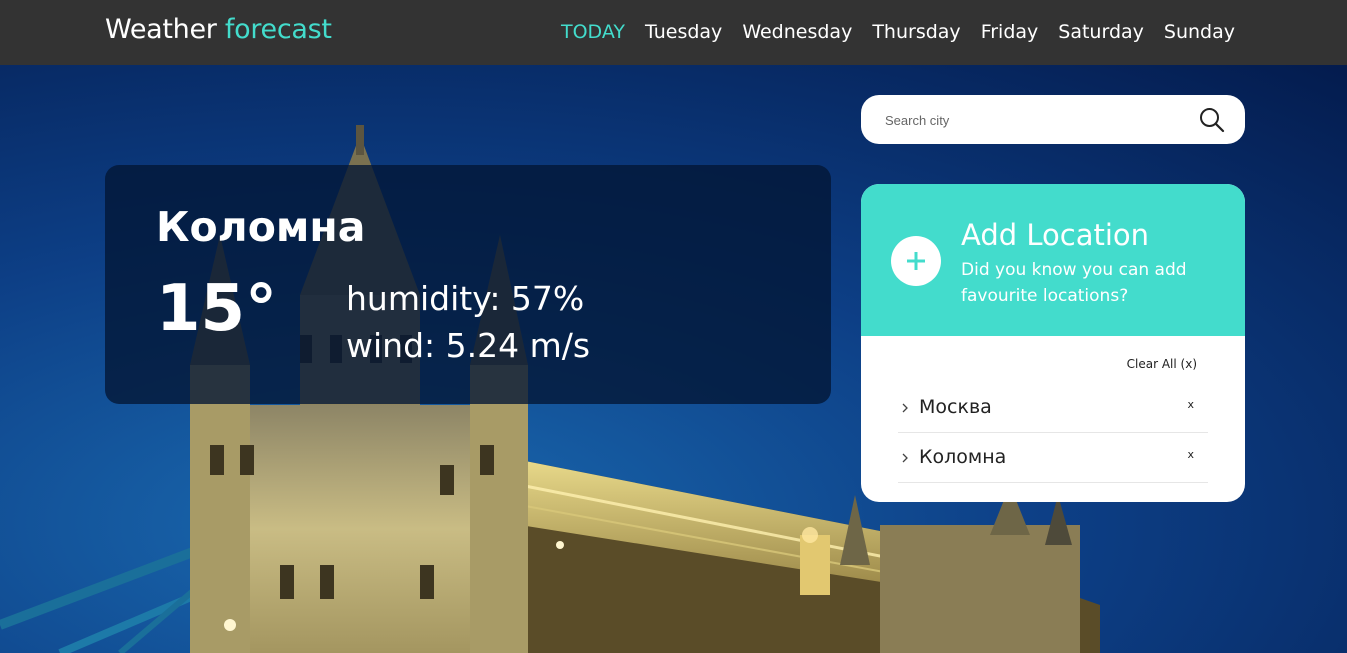 This screenshot has width=1347, height=653. Describe the element at coordinates (797, 32) in the screenshot. I see `nav-wednesday: Wednesday` at that location.